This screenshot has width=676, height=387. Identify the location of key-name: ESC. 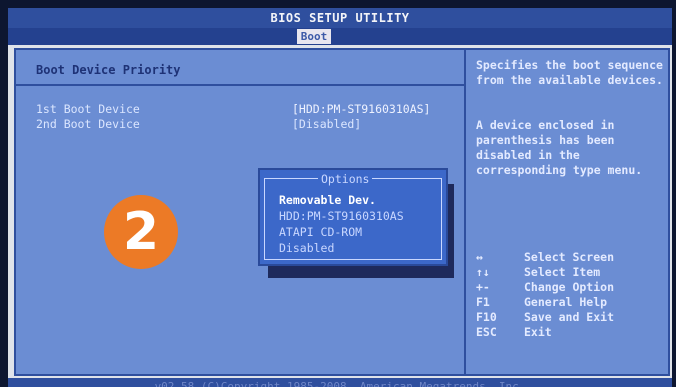
(486, 332).